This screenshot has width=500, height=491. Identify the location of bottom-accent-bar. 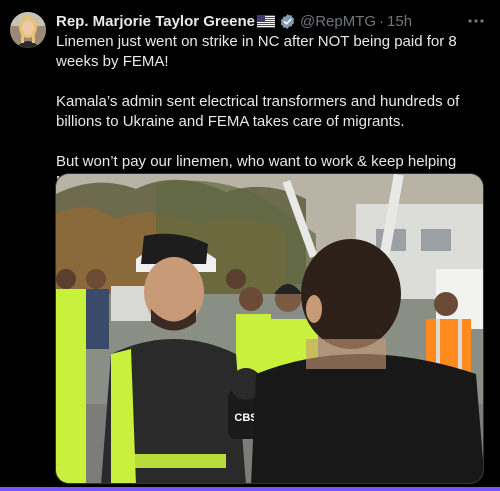
(250, 489).